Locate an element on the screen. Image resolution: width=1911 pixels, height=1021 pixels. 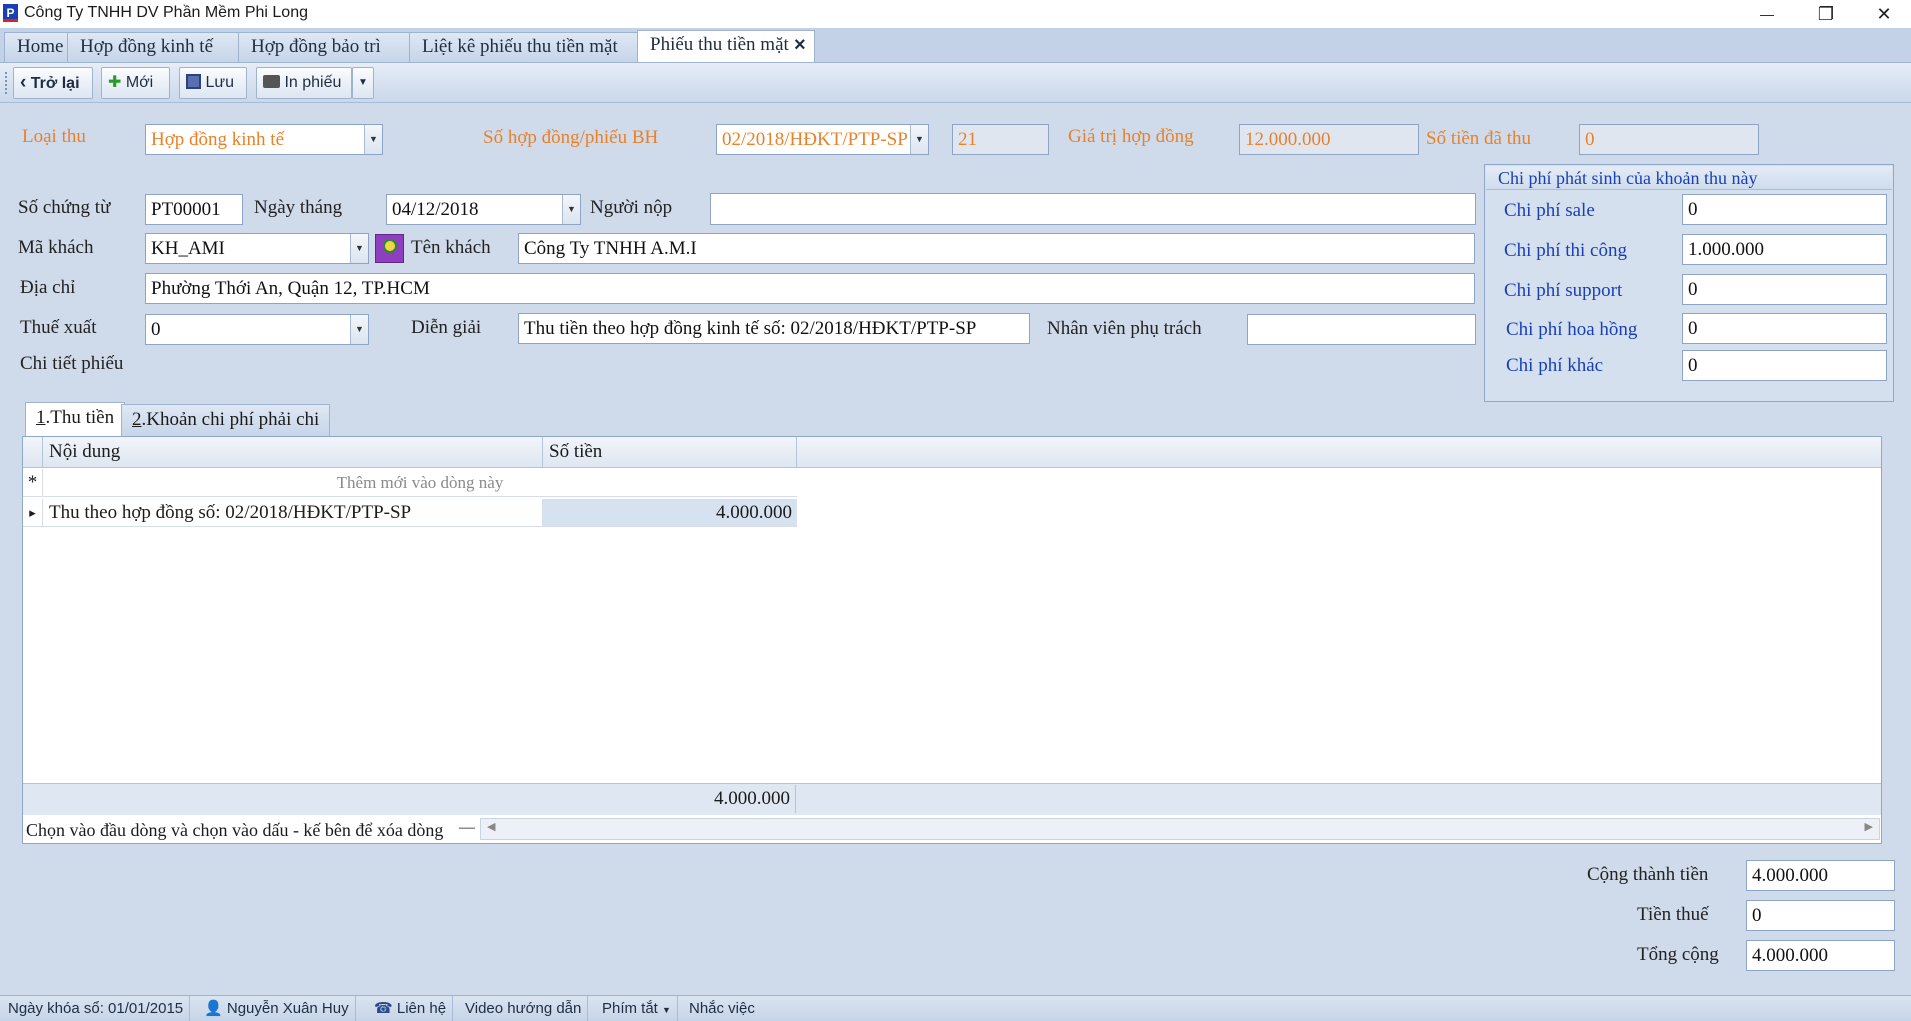
chevron-left-icon: ‹ is located at coordinates (23, 82).